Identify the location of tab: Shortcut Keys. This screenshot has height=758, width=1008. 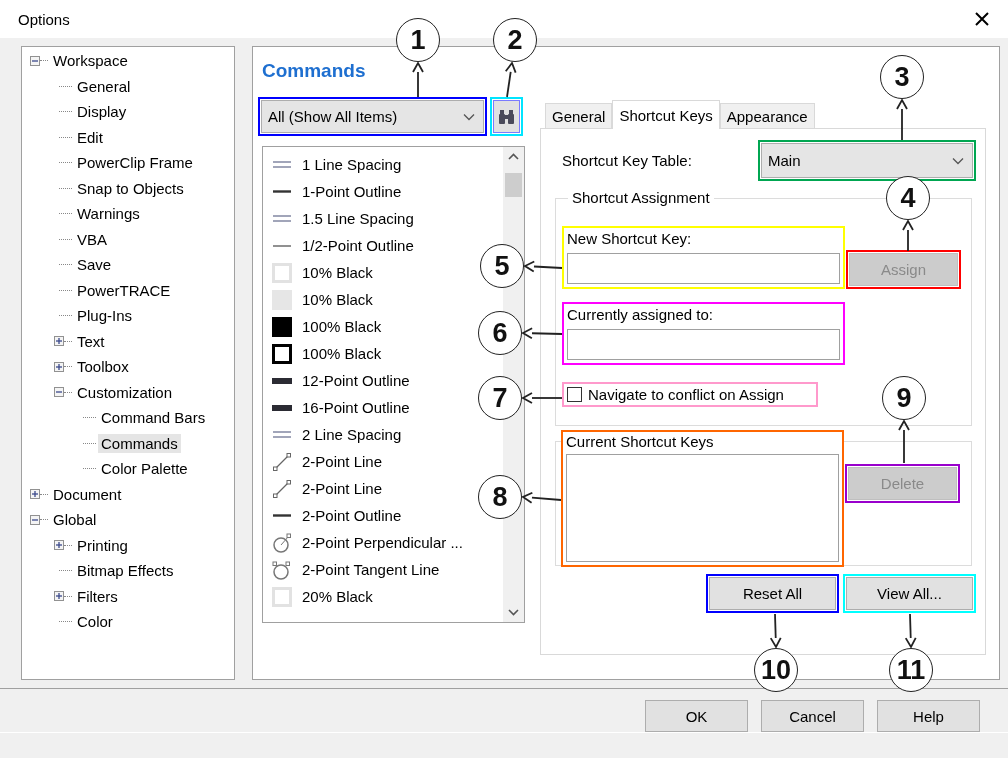
(666, 114).